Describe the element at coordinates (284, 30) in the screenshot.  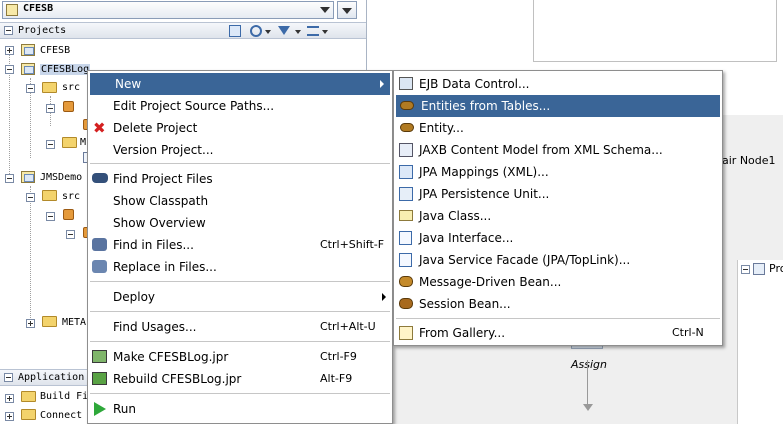
I see `filter-icon` at that location.